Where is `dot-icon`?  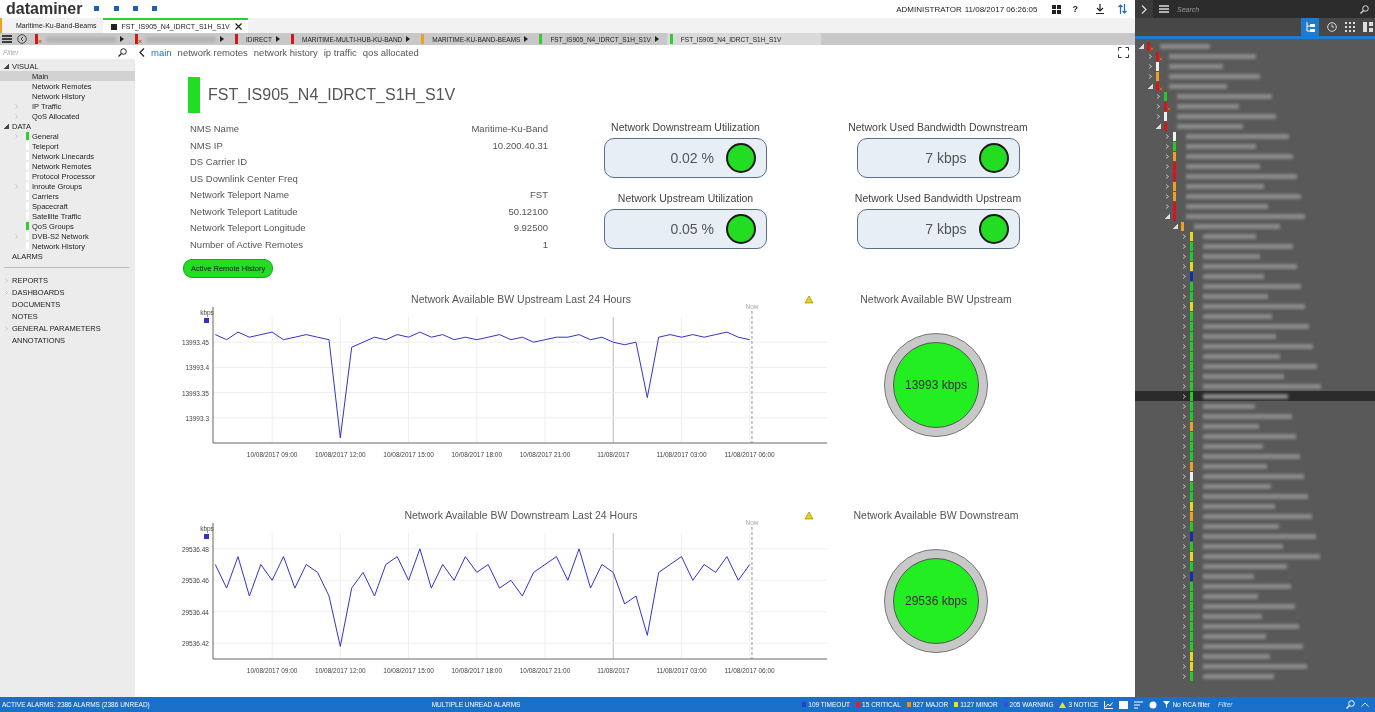 dot-icon is located at coordinates (1153, 704).